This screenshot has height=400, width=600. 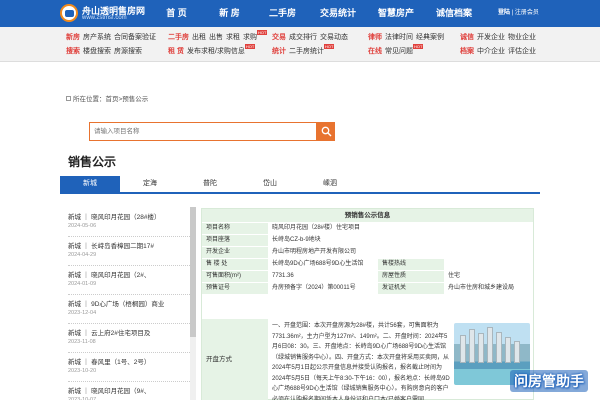 I want to click on row-label: 项目名称, so click(x=235, y=228).